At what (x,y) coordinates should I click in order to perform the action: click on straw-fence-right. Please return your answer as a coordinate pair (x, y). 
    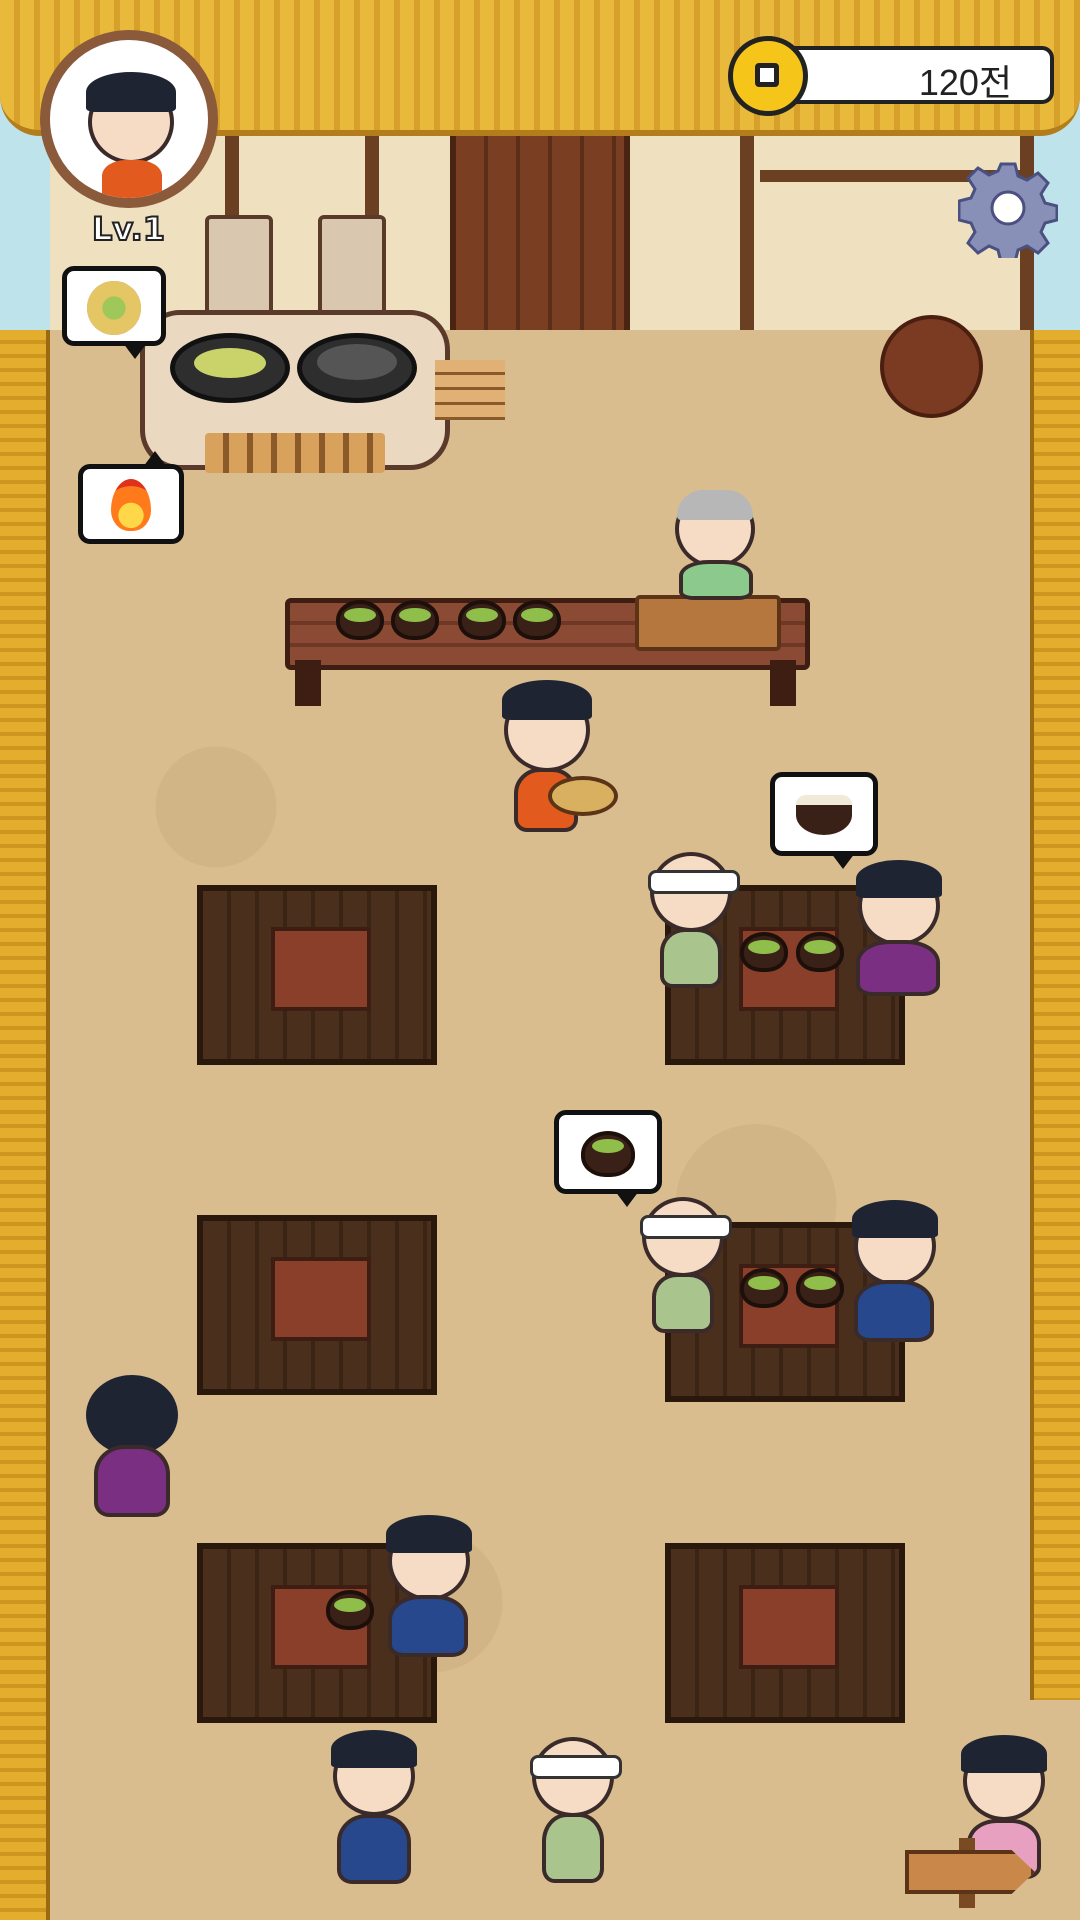
    Looking at the image, I should click on (1055, 1015).